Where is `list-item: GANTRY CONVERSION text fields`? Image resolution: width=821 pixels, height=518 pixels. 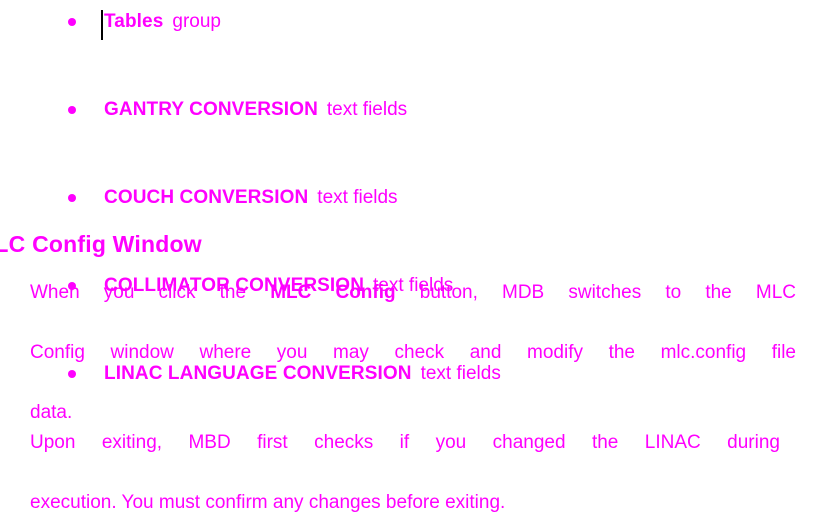 list-item: GANTRY CONVERSION text fields is located at coordinates (410, 110).